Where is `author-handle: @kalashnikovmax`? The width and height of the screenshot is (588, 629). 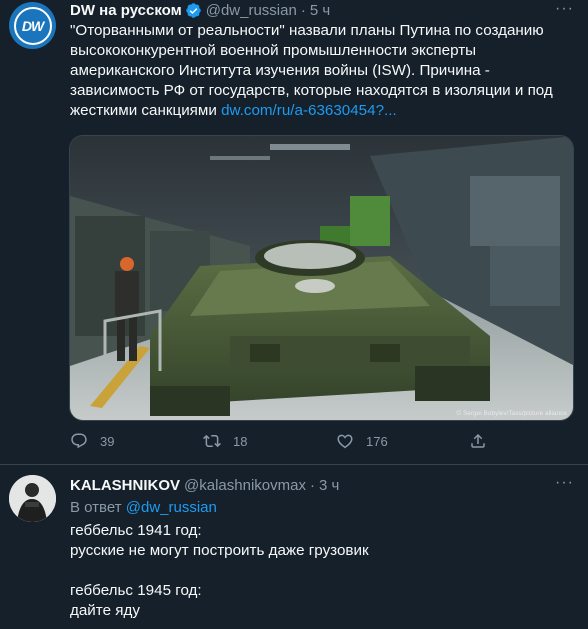 author-handle: @kalashnikovmax is located at coordinates (245, 485).